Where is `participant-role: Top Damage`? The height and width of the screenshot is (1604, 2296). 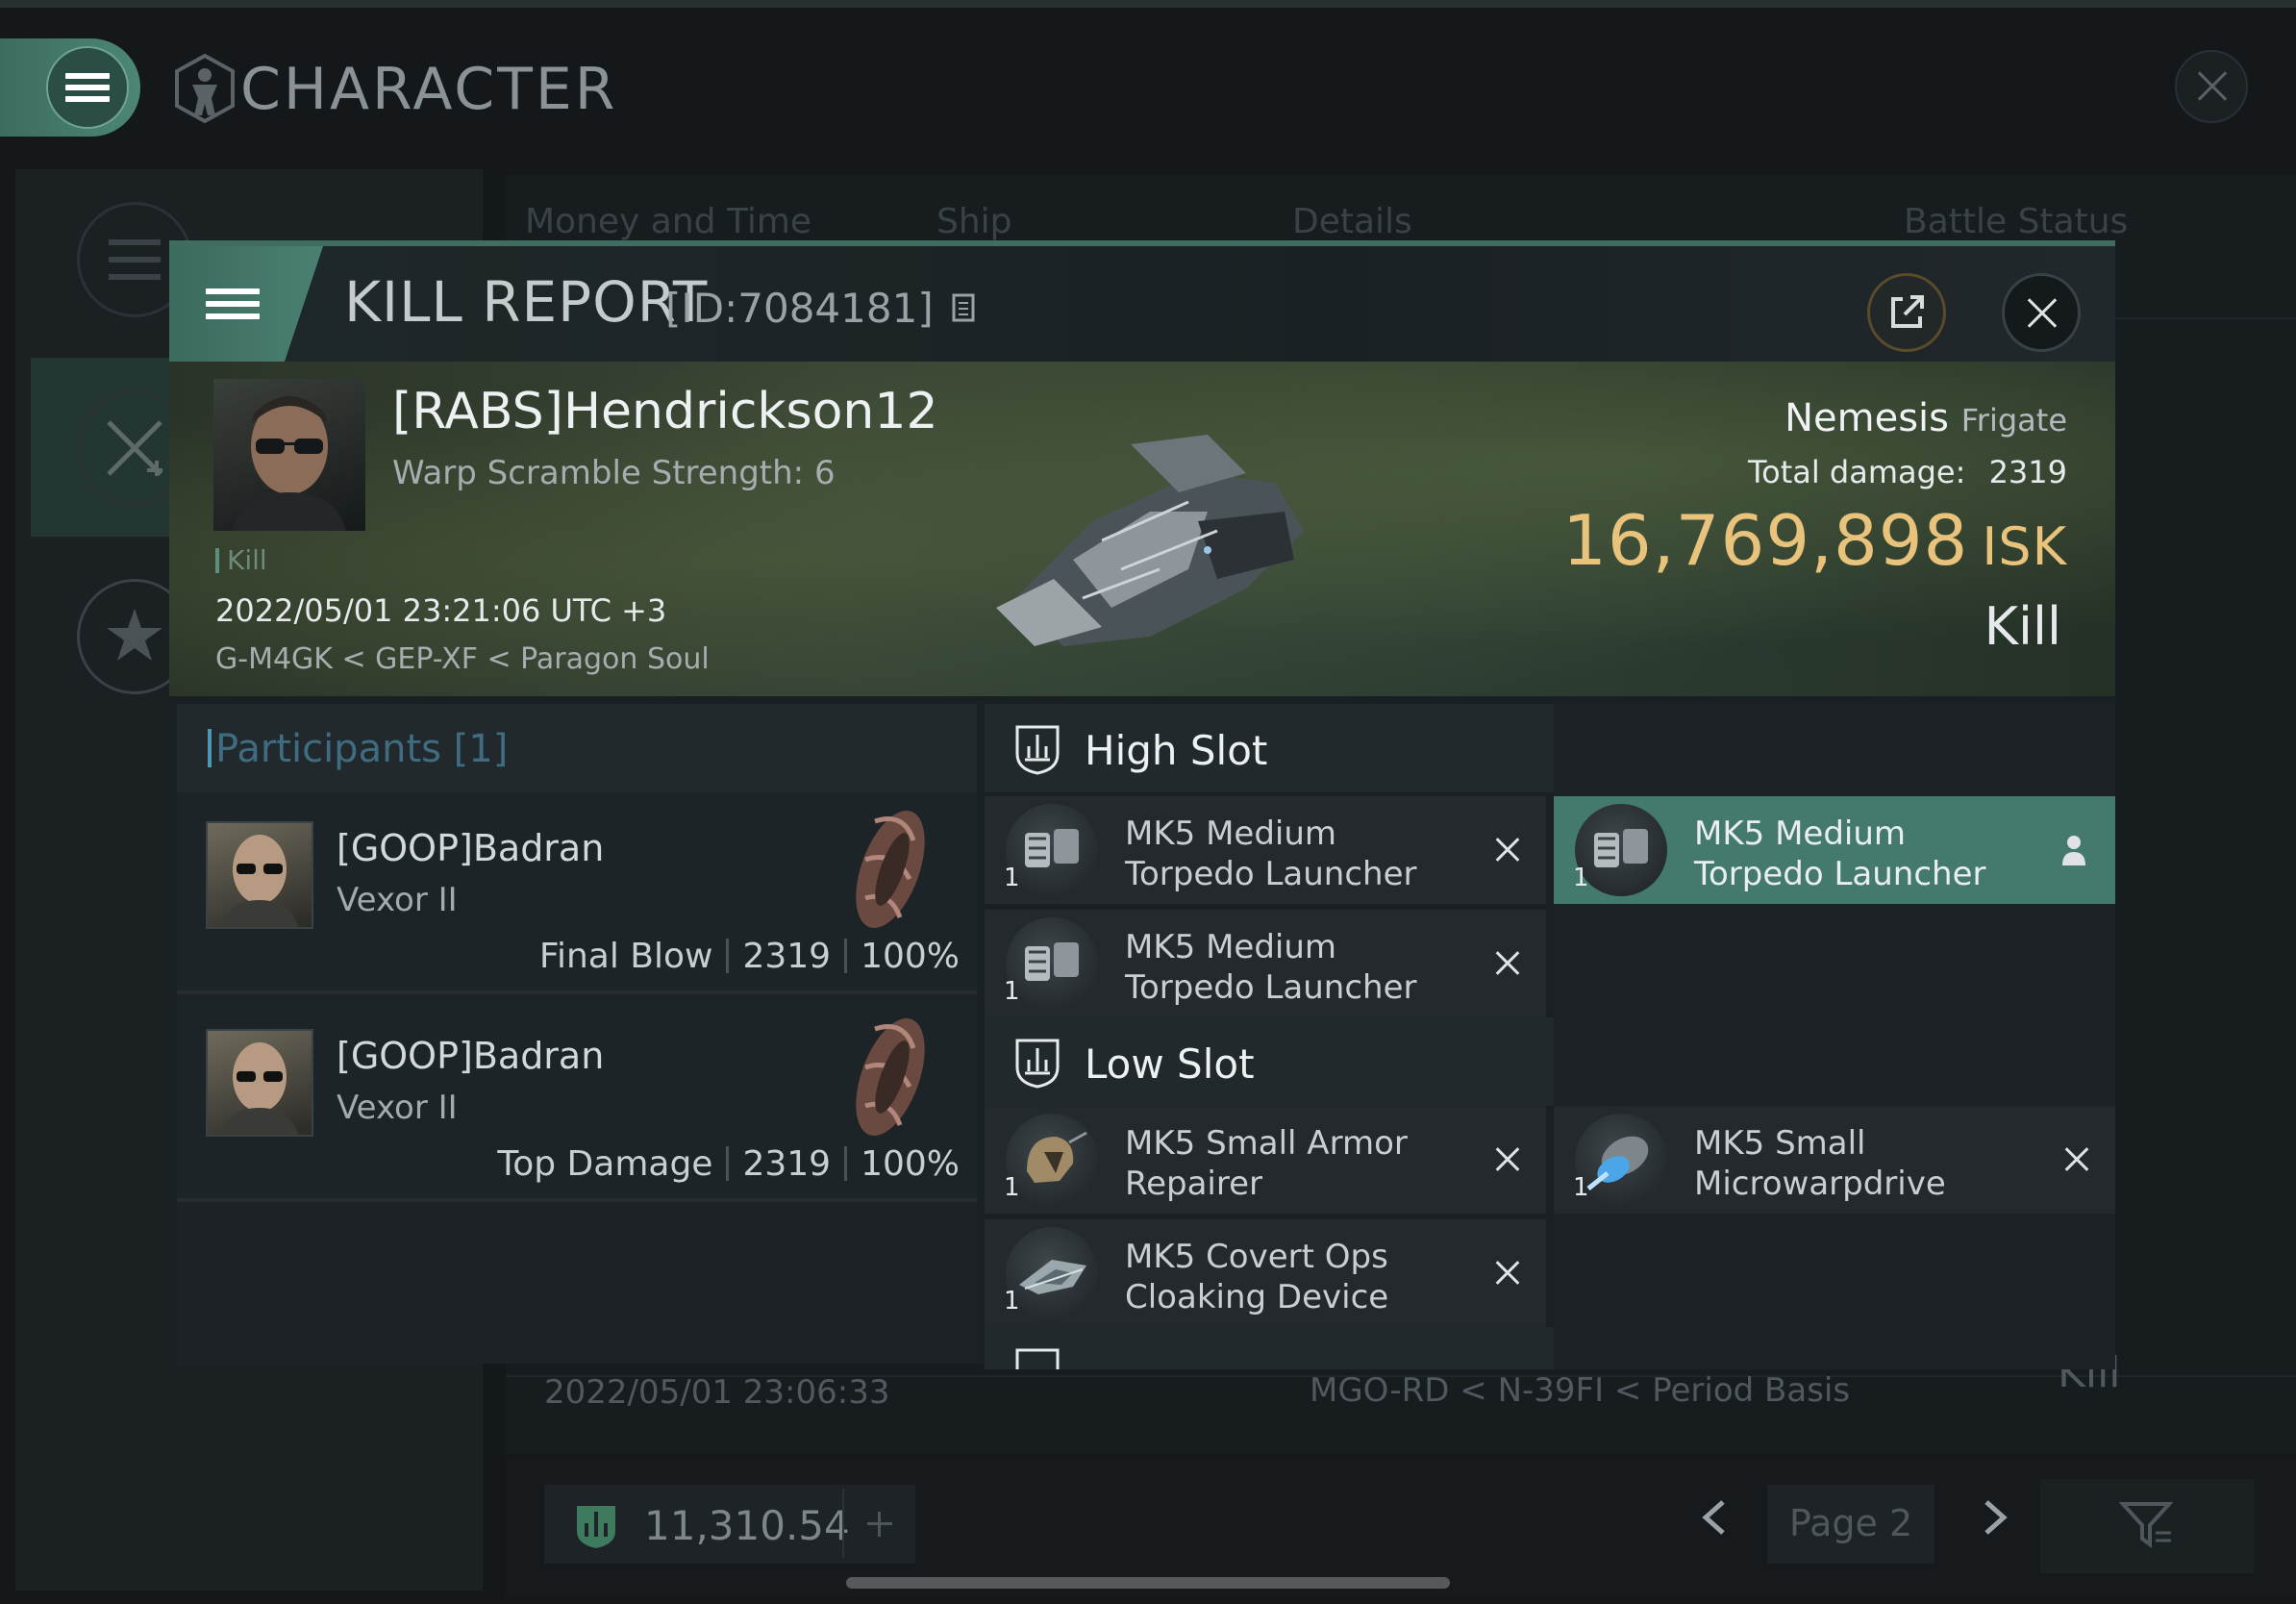 participant-role: Top Damage is located at coordinates (605, 1164).